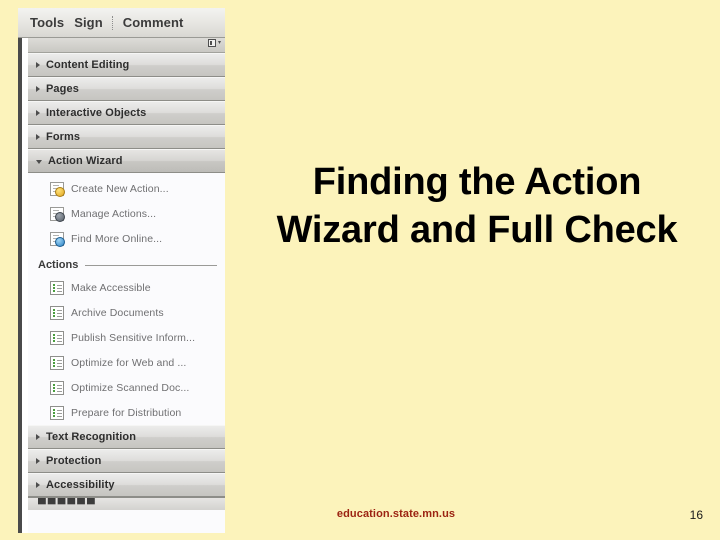  Describe the element at coordinates (67, 500) in the screenshot. I see `clipped-row-text: ██████` at that location.